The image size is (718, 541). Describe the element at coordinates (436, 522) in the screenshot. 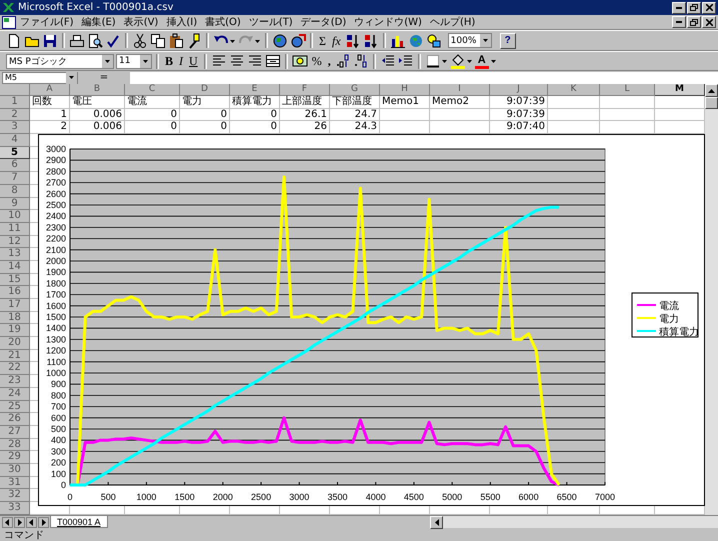

I see `scroll-left-button` at that location.